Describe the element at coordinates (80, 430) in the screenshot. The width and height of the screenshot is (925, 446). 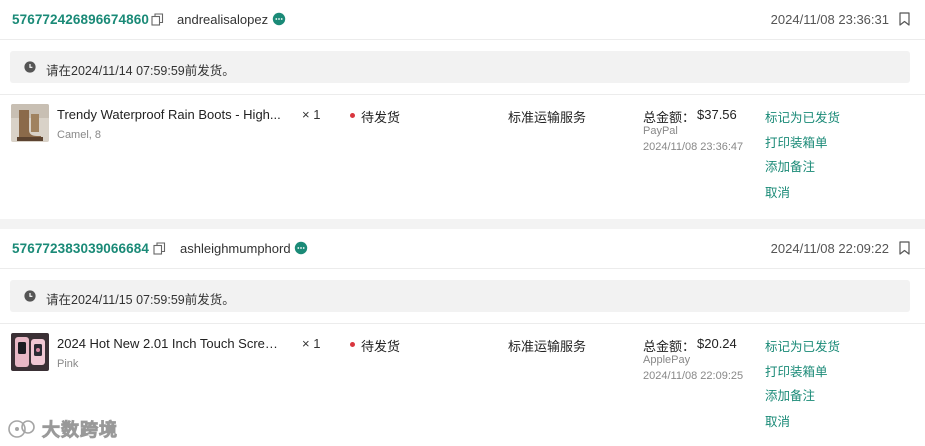
I see `watermark-text: 大数跨境` at that location.